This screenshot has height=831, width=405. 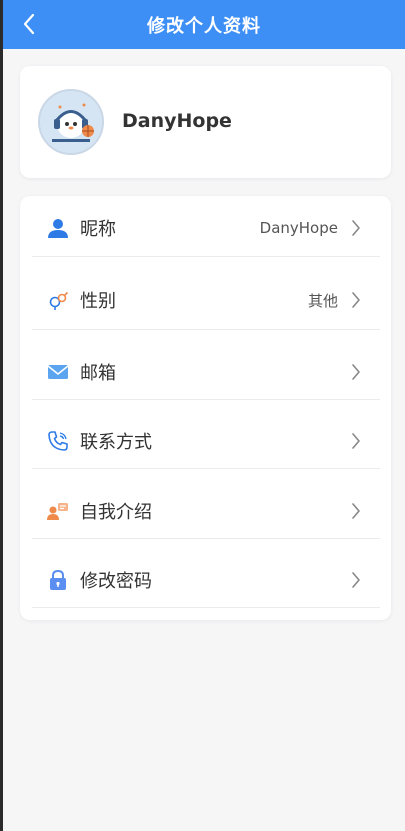 I want to click on menu-item-value: 其他, so click(x=322, y=300).